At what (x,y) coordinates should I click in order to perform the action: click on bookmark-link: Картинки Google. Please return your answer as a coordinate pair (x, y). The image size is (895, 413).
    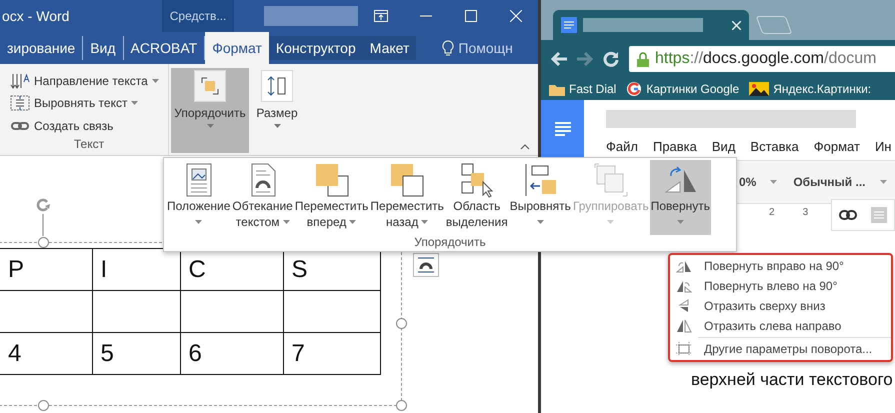
    Looking at the image, I should click on (683, 89).